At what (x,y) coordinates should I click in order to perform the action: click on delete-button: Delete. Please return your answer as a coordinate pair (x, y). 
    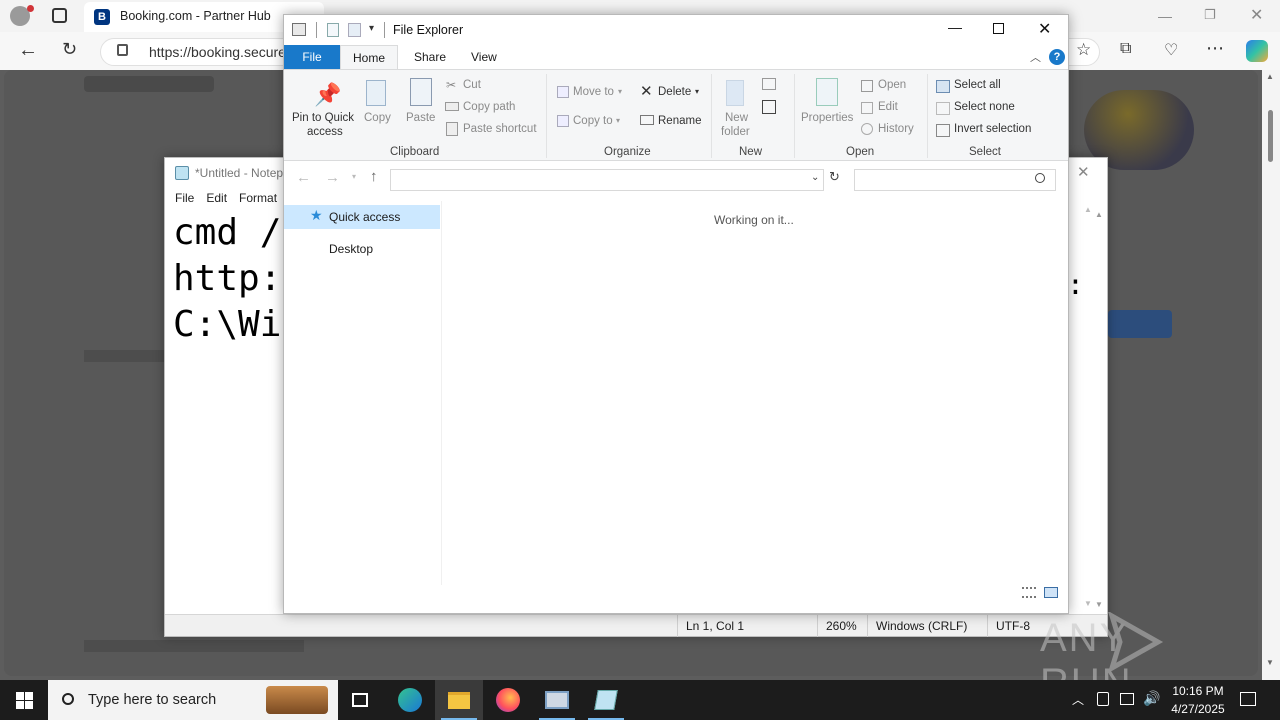
    Looking at the image, I should click on (674, 92).